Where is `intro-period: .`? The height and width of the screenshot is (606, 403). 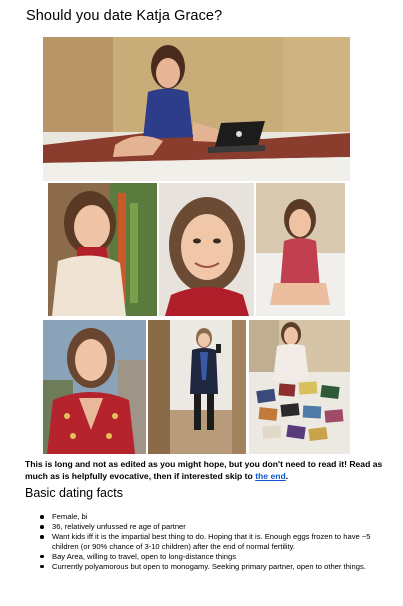 intro-period: . is located at coordinates (287, 476).